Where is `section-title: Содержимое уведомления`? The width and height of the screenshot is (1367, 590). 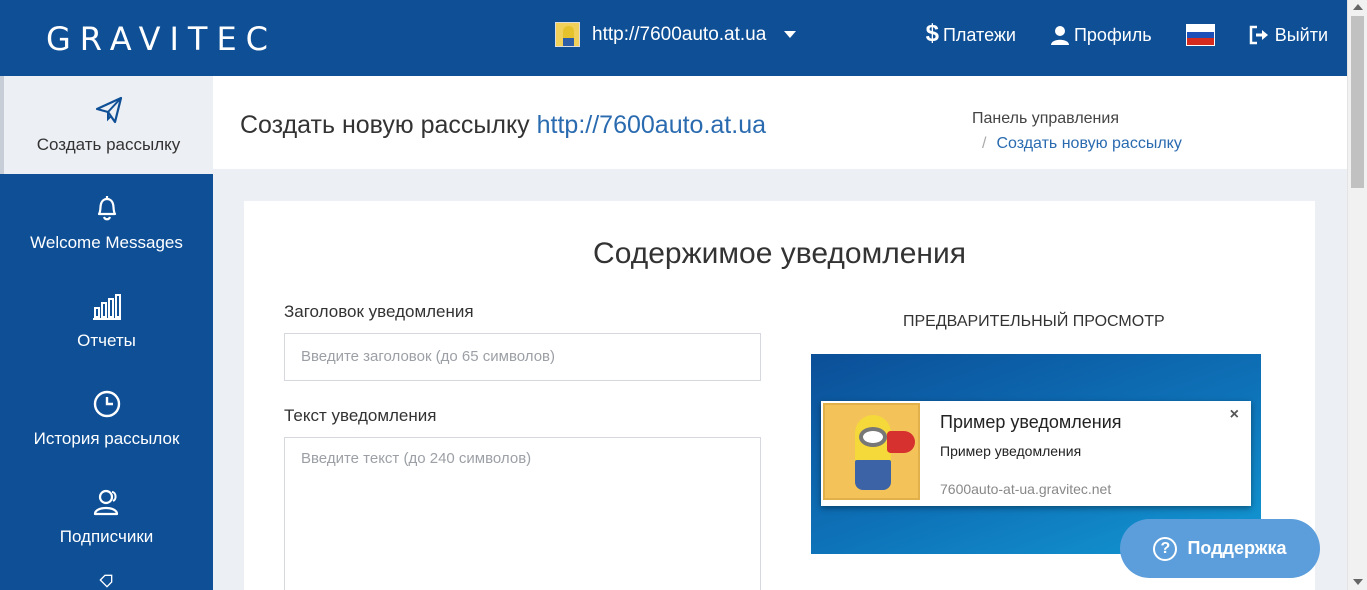
section-title: Содержимое уведомления is located at coordinates (779, 253).